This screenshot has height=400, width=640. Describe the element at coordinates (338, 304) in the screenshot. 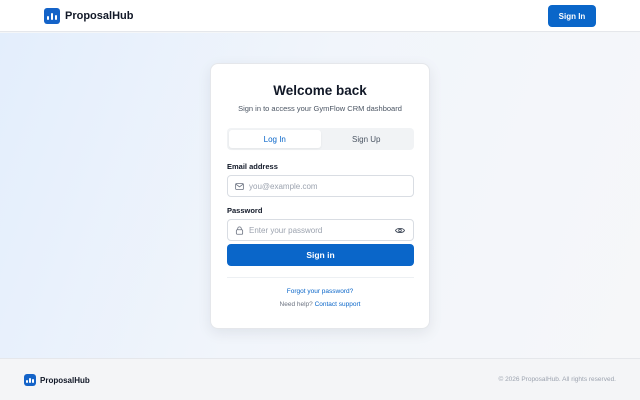

I see `contact-support-link: Contact support` at that location.